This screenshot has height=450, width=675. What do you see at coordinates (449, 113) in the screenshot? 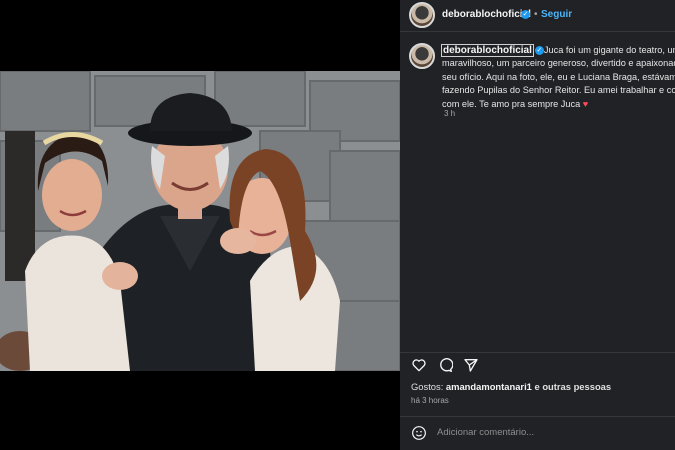
I see `caption-timestamp: 3 h` at bounding box center [449, 113].